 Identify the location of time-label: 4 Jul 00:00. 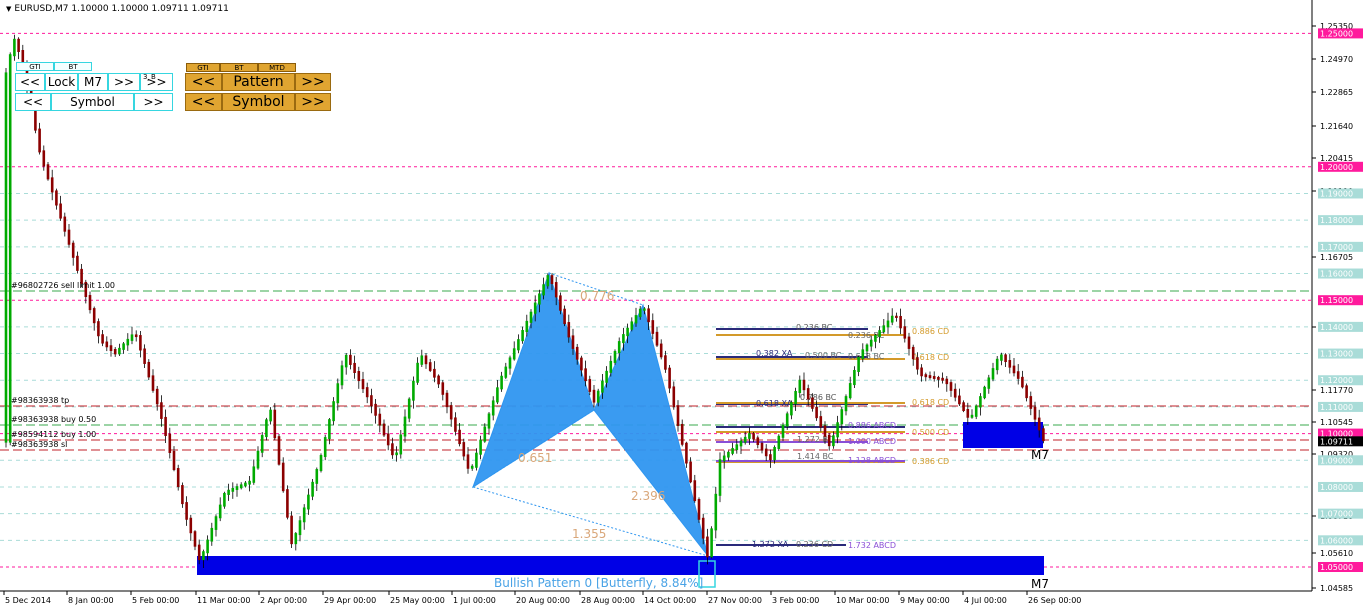
(985, 600).